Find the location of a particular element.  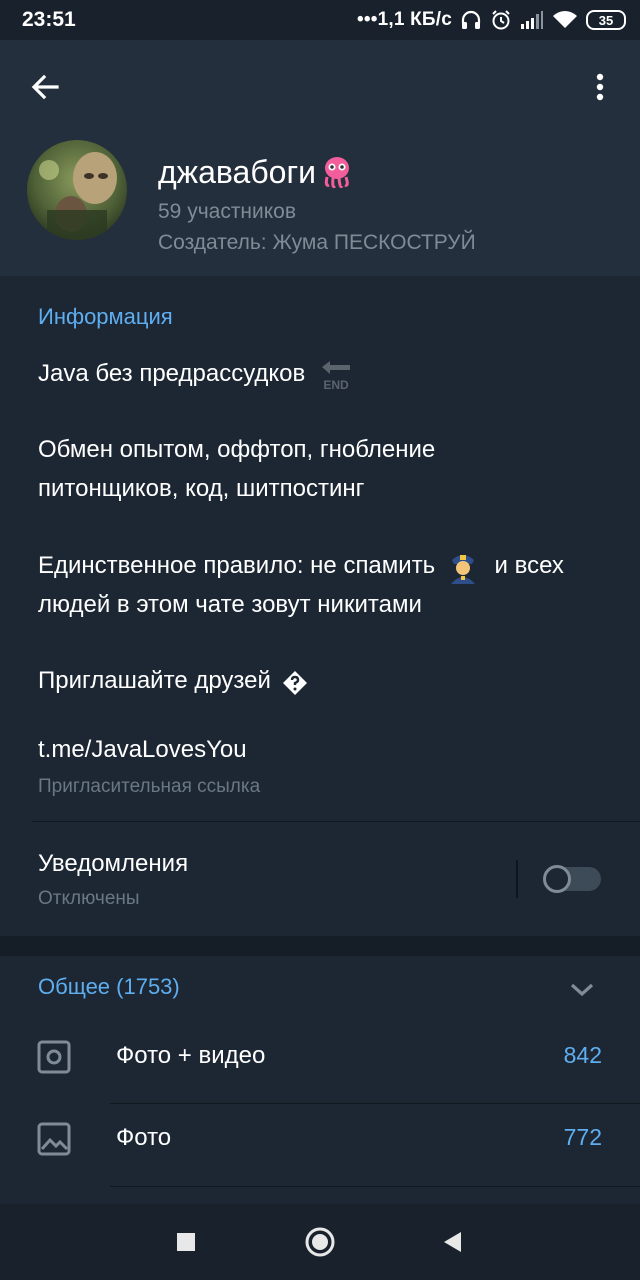

back-nav-button is located at coordinates (452, 1242).